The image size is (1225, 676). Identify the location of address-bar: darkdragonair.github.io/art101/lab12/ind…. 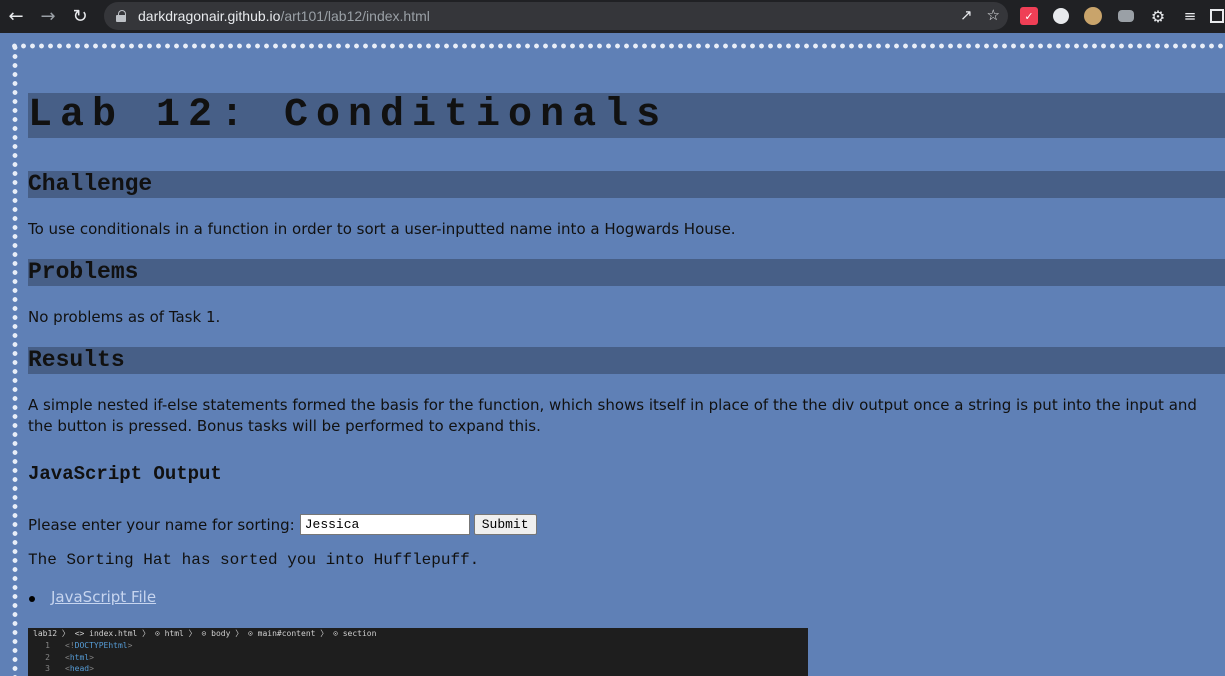
(556, 16).